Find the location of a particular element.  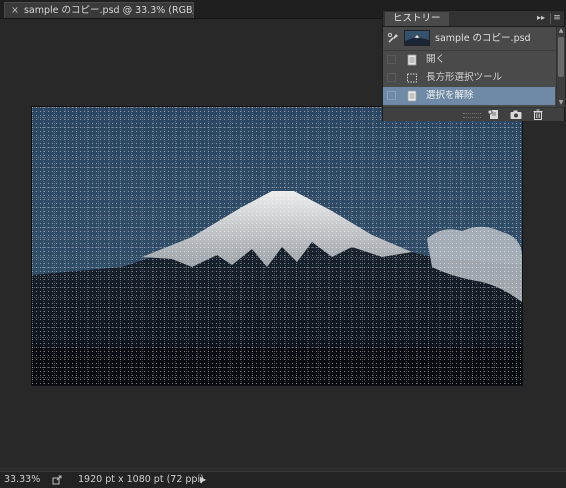

state-label: 長方形選択ツール is located at coordinates (464, 77).